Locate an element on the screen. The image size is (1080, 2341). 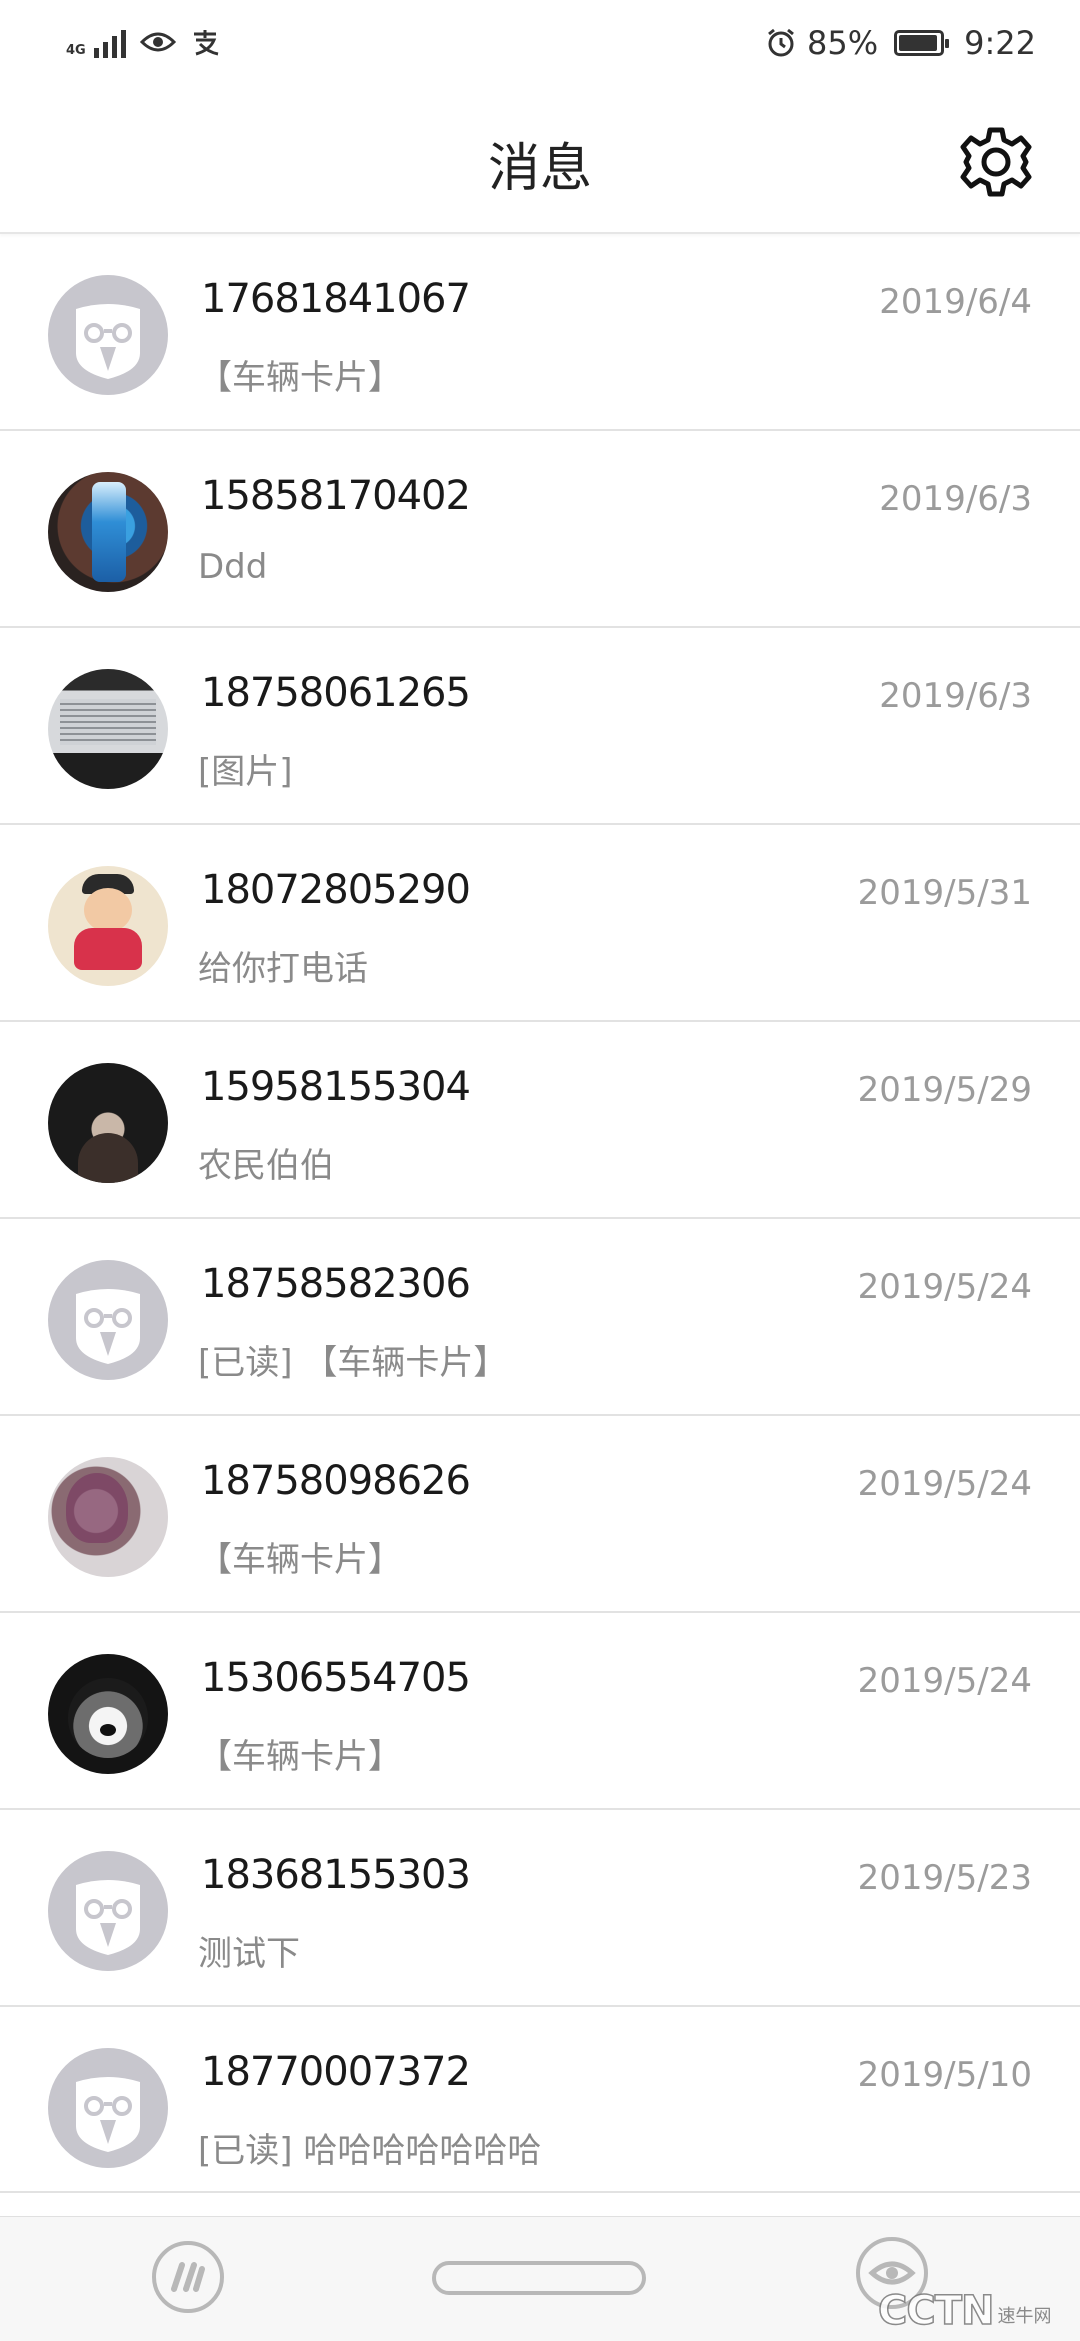
eye-icon is located at coordinates (157, 42).